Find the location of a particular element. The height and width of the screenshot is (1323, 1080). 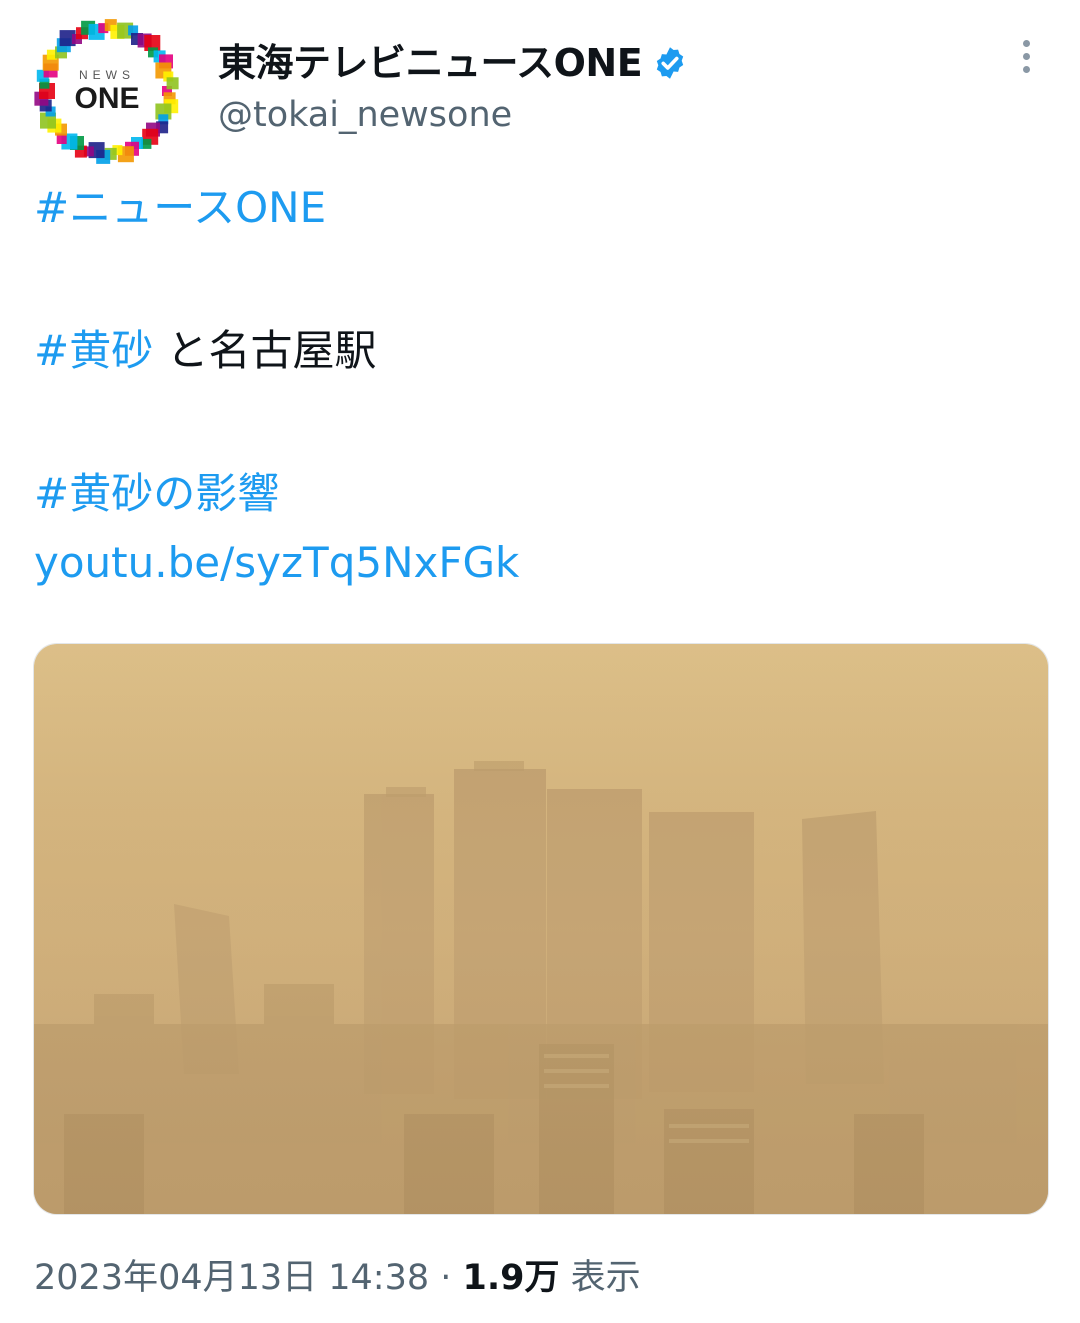

tweet-meta: 2023年04月13日 14:38 · 1.9万 表示 is located at coordinates (337, 1278).